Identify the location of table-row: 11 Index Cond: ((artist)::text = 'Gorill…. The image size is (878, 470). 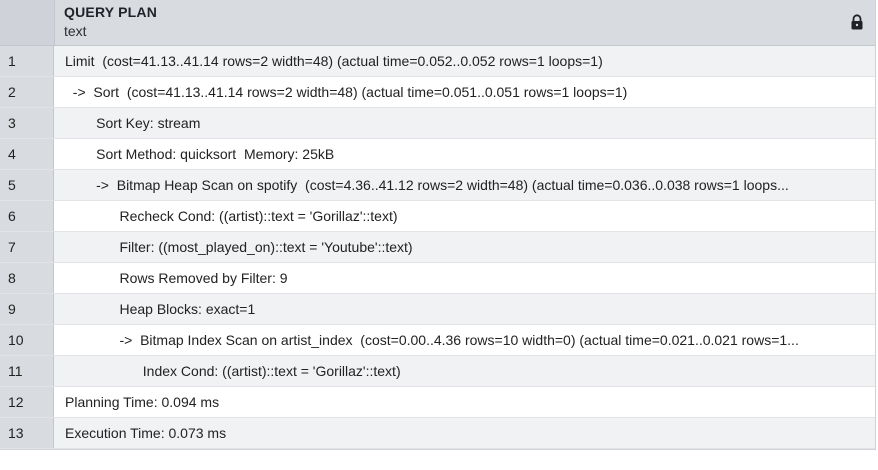
(437, 371).